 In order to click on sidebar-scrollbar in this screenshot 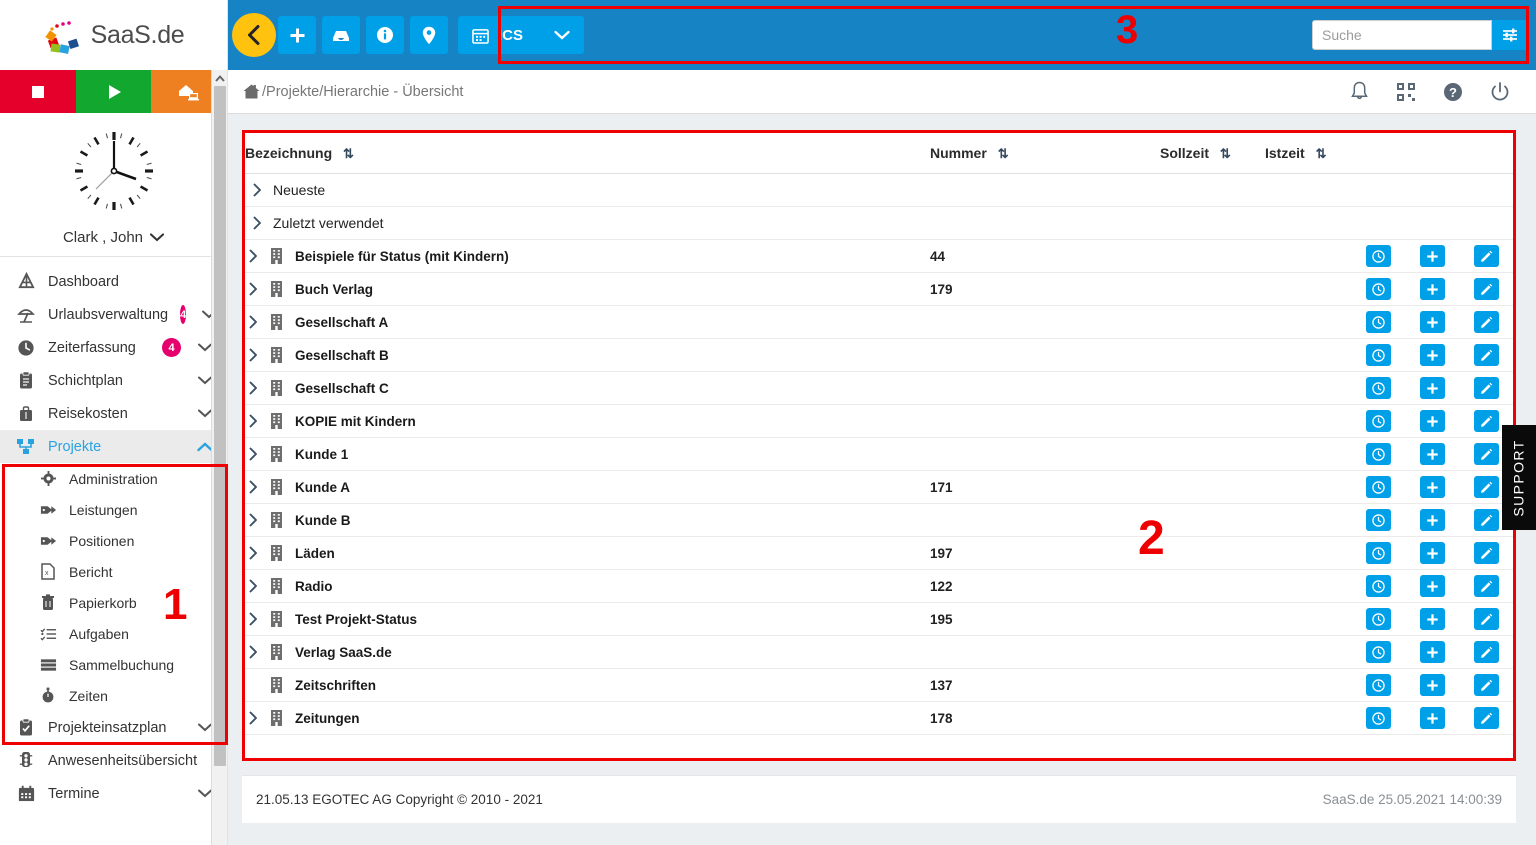, I will do `click(219, 457)`.